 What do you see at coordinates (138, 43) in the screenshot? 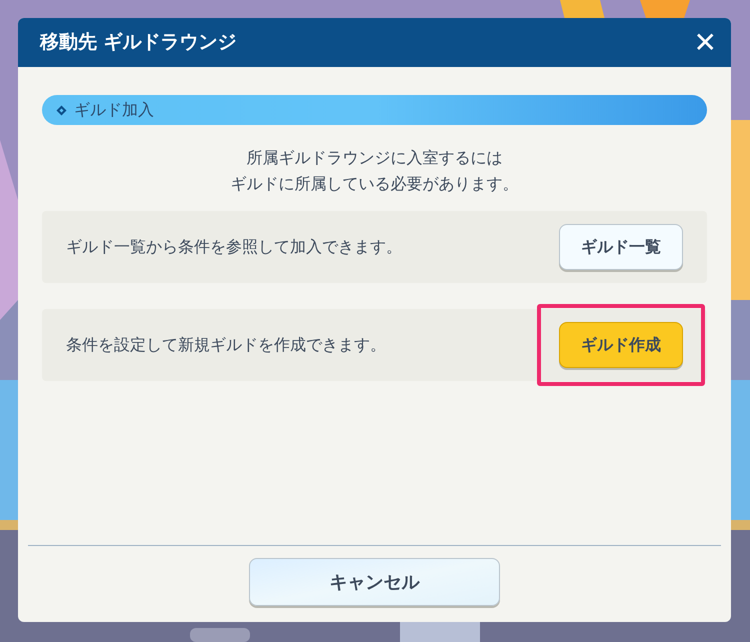
I see `window-title: 移動先 ギルドラウンジ` at bounding box center [138, 43].